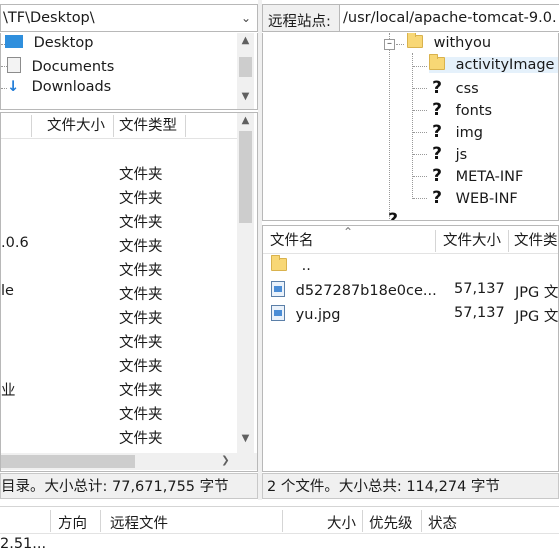 The height and width of the screenshot is (559, 559). What do you see at coordinates (389, 44) in the screenshot?
I see `collapse-toggle: –` at bounding box center [389, 44].